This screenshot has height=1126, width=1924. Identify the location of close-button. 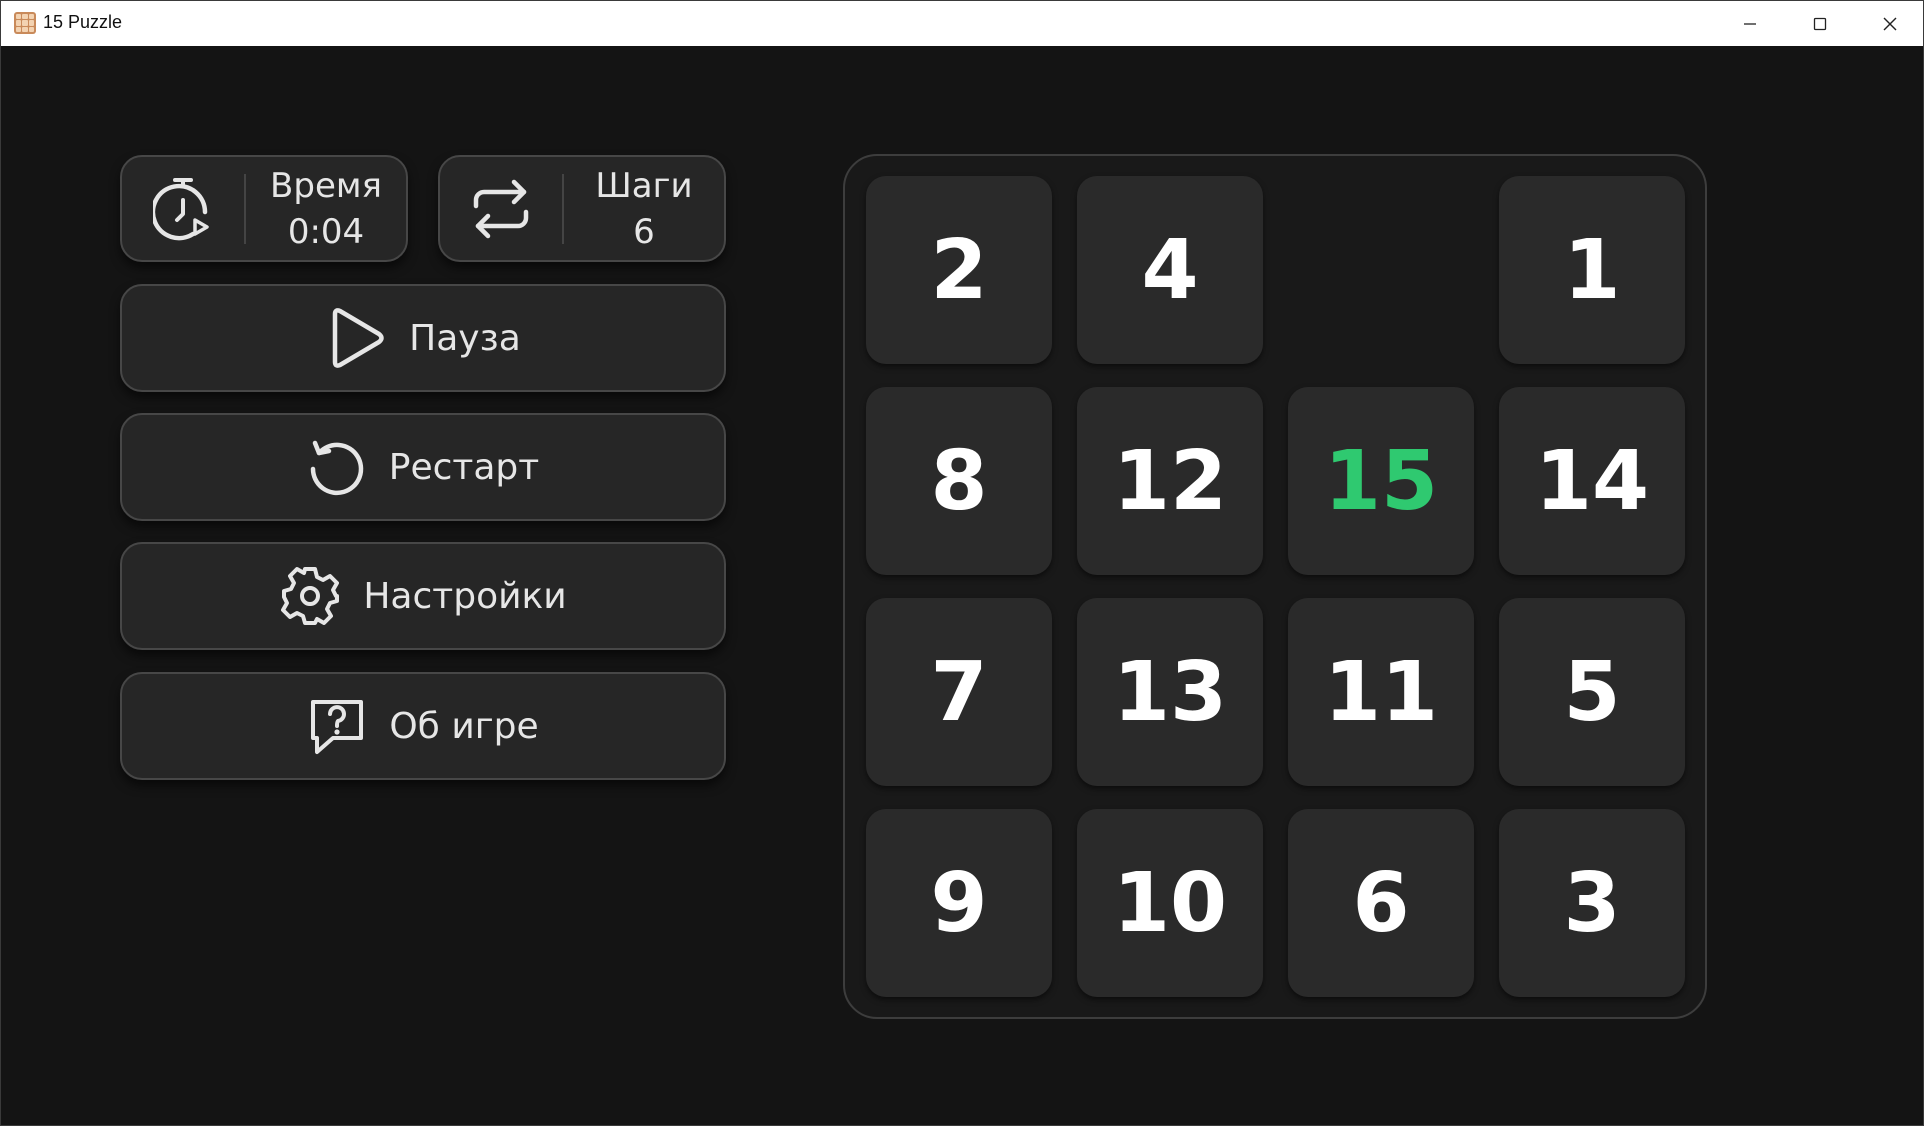
(1889, 23).